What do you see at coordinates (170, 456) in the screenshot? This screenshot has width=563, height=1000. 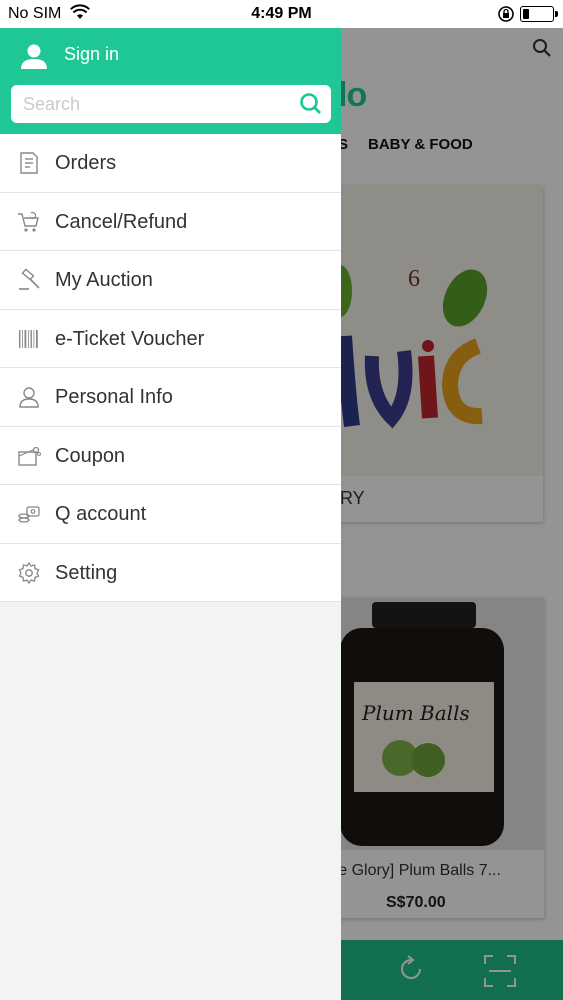 I see `menu-item-coupon: Coupon` at bounding box center [170, 456].